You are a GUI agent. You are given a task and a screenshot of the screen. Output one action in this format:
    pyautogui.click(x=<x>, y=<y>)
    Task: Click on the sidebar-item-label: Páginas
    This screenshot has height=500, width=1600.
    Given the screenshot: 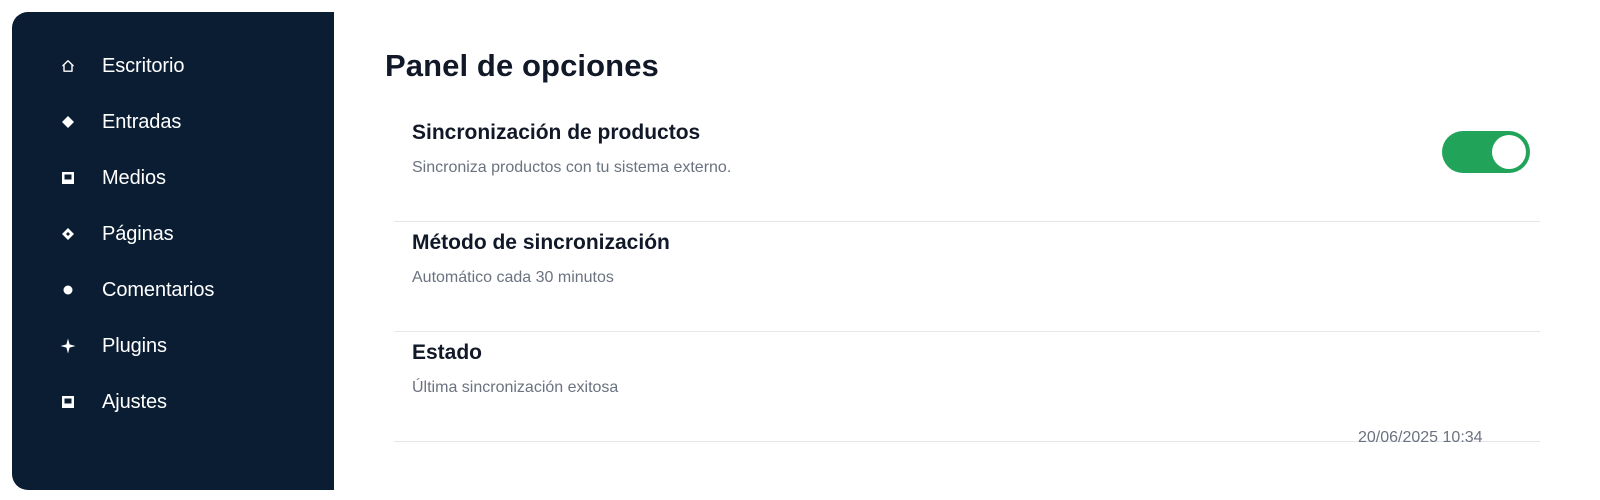 What is the action you would take?
    pyautogui.click(x=138, y=234)
    